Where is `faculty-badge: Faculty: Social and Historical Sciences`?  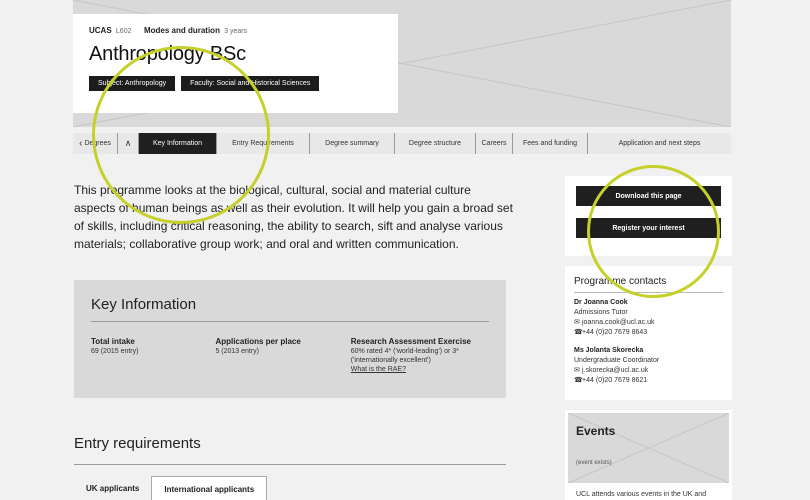 faculty-badge: Faculty: Social and Historical Sciences is located at coordinates (250, 83).